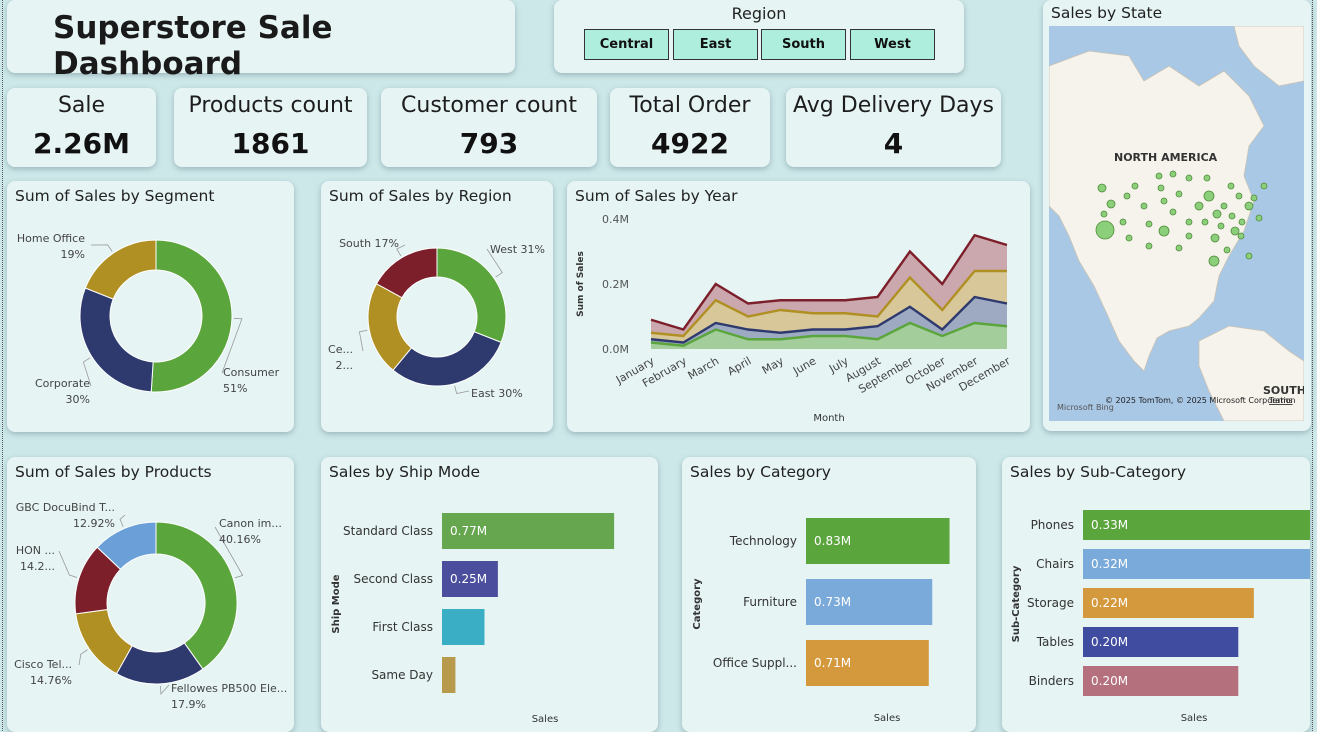  Describe the element at coordinates (51, 238) in the screenshot. I see `segment-label: Home Office` at that location.